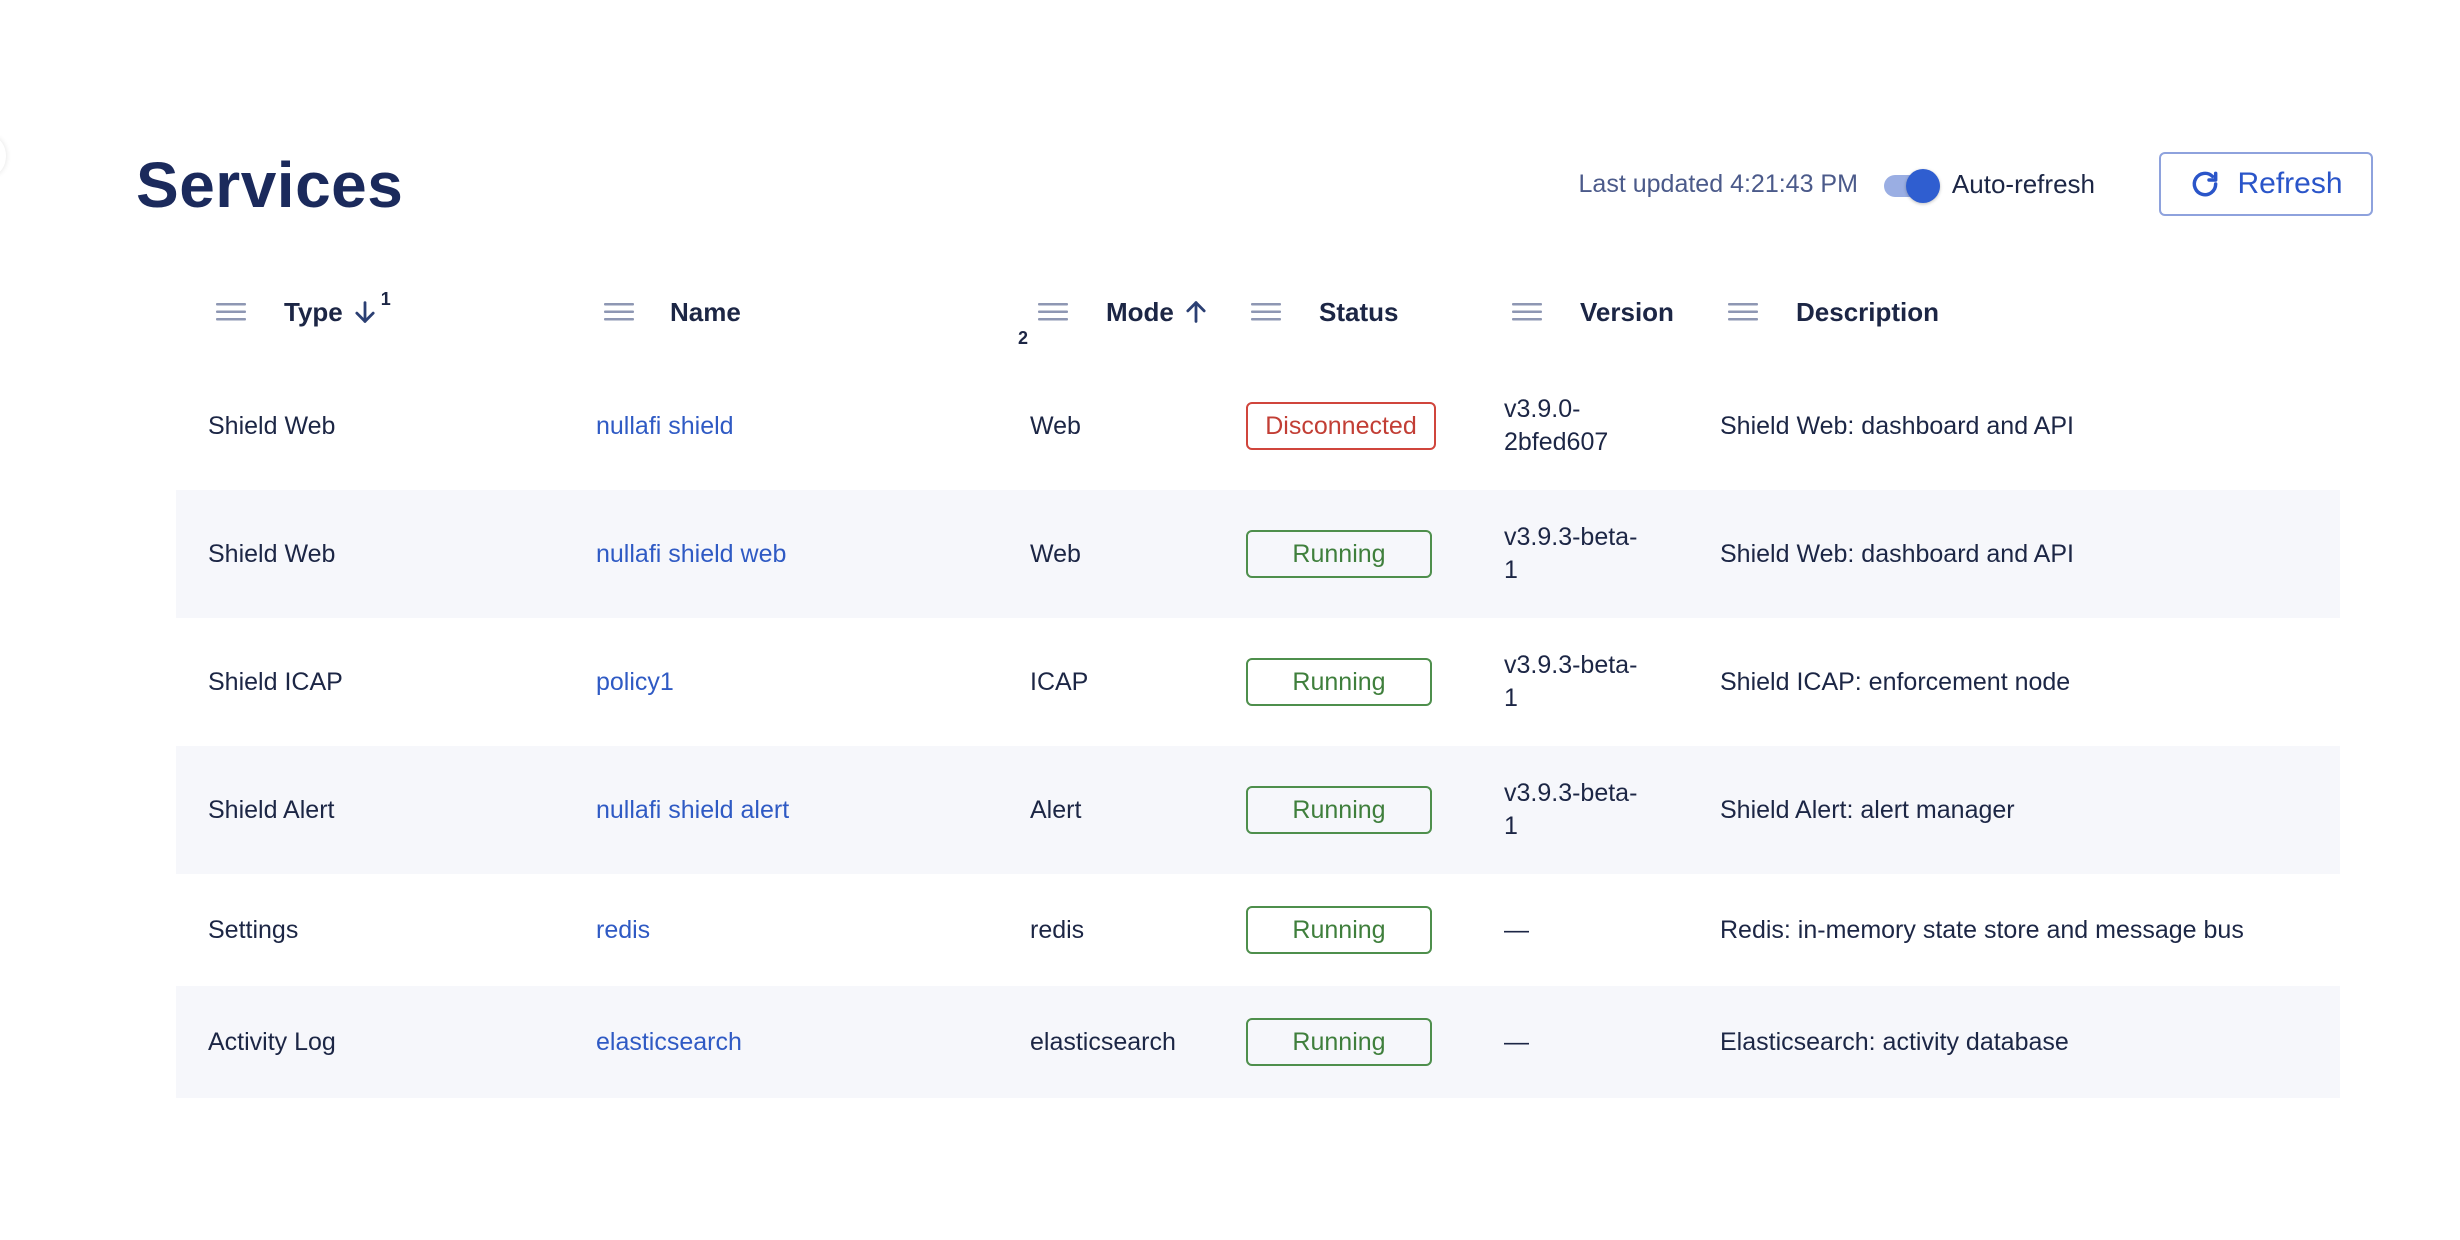 The width and height of the screenshot is (2460, 1240). I want to click on service-name-link: policy1, so click(635, 682).